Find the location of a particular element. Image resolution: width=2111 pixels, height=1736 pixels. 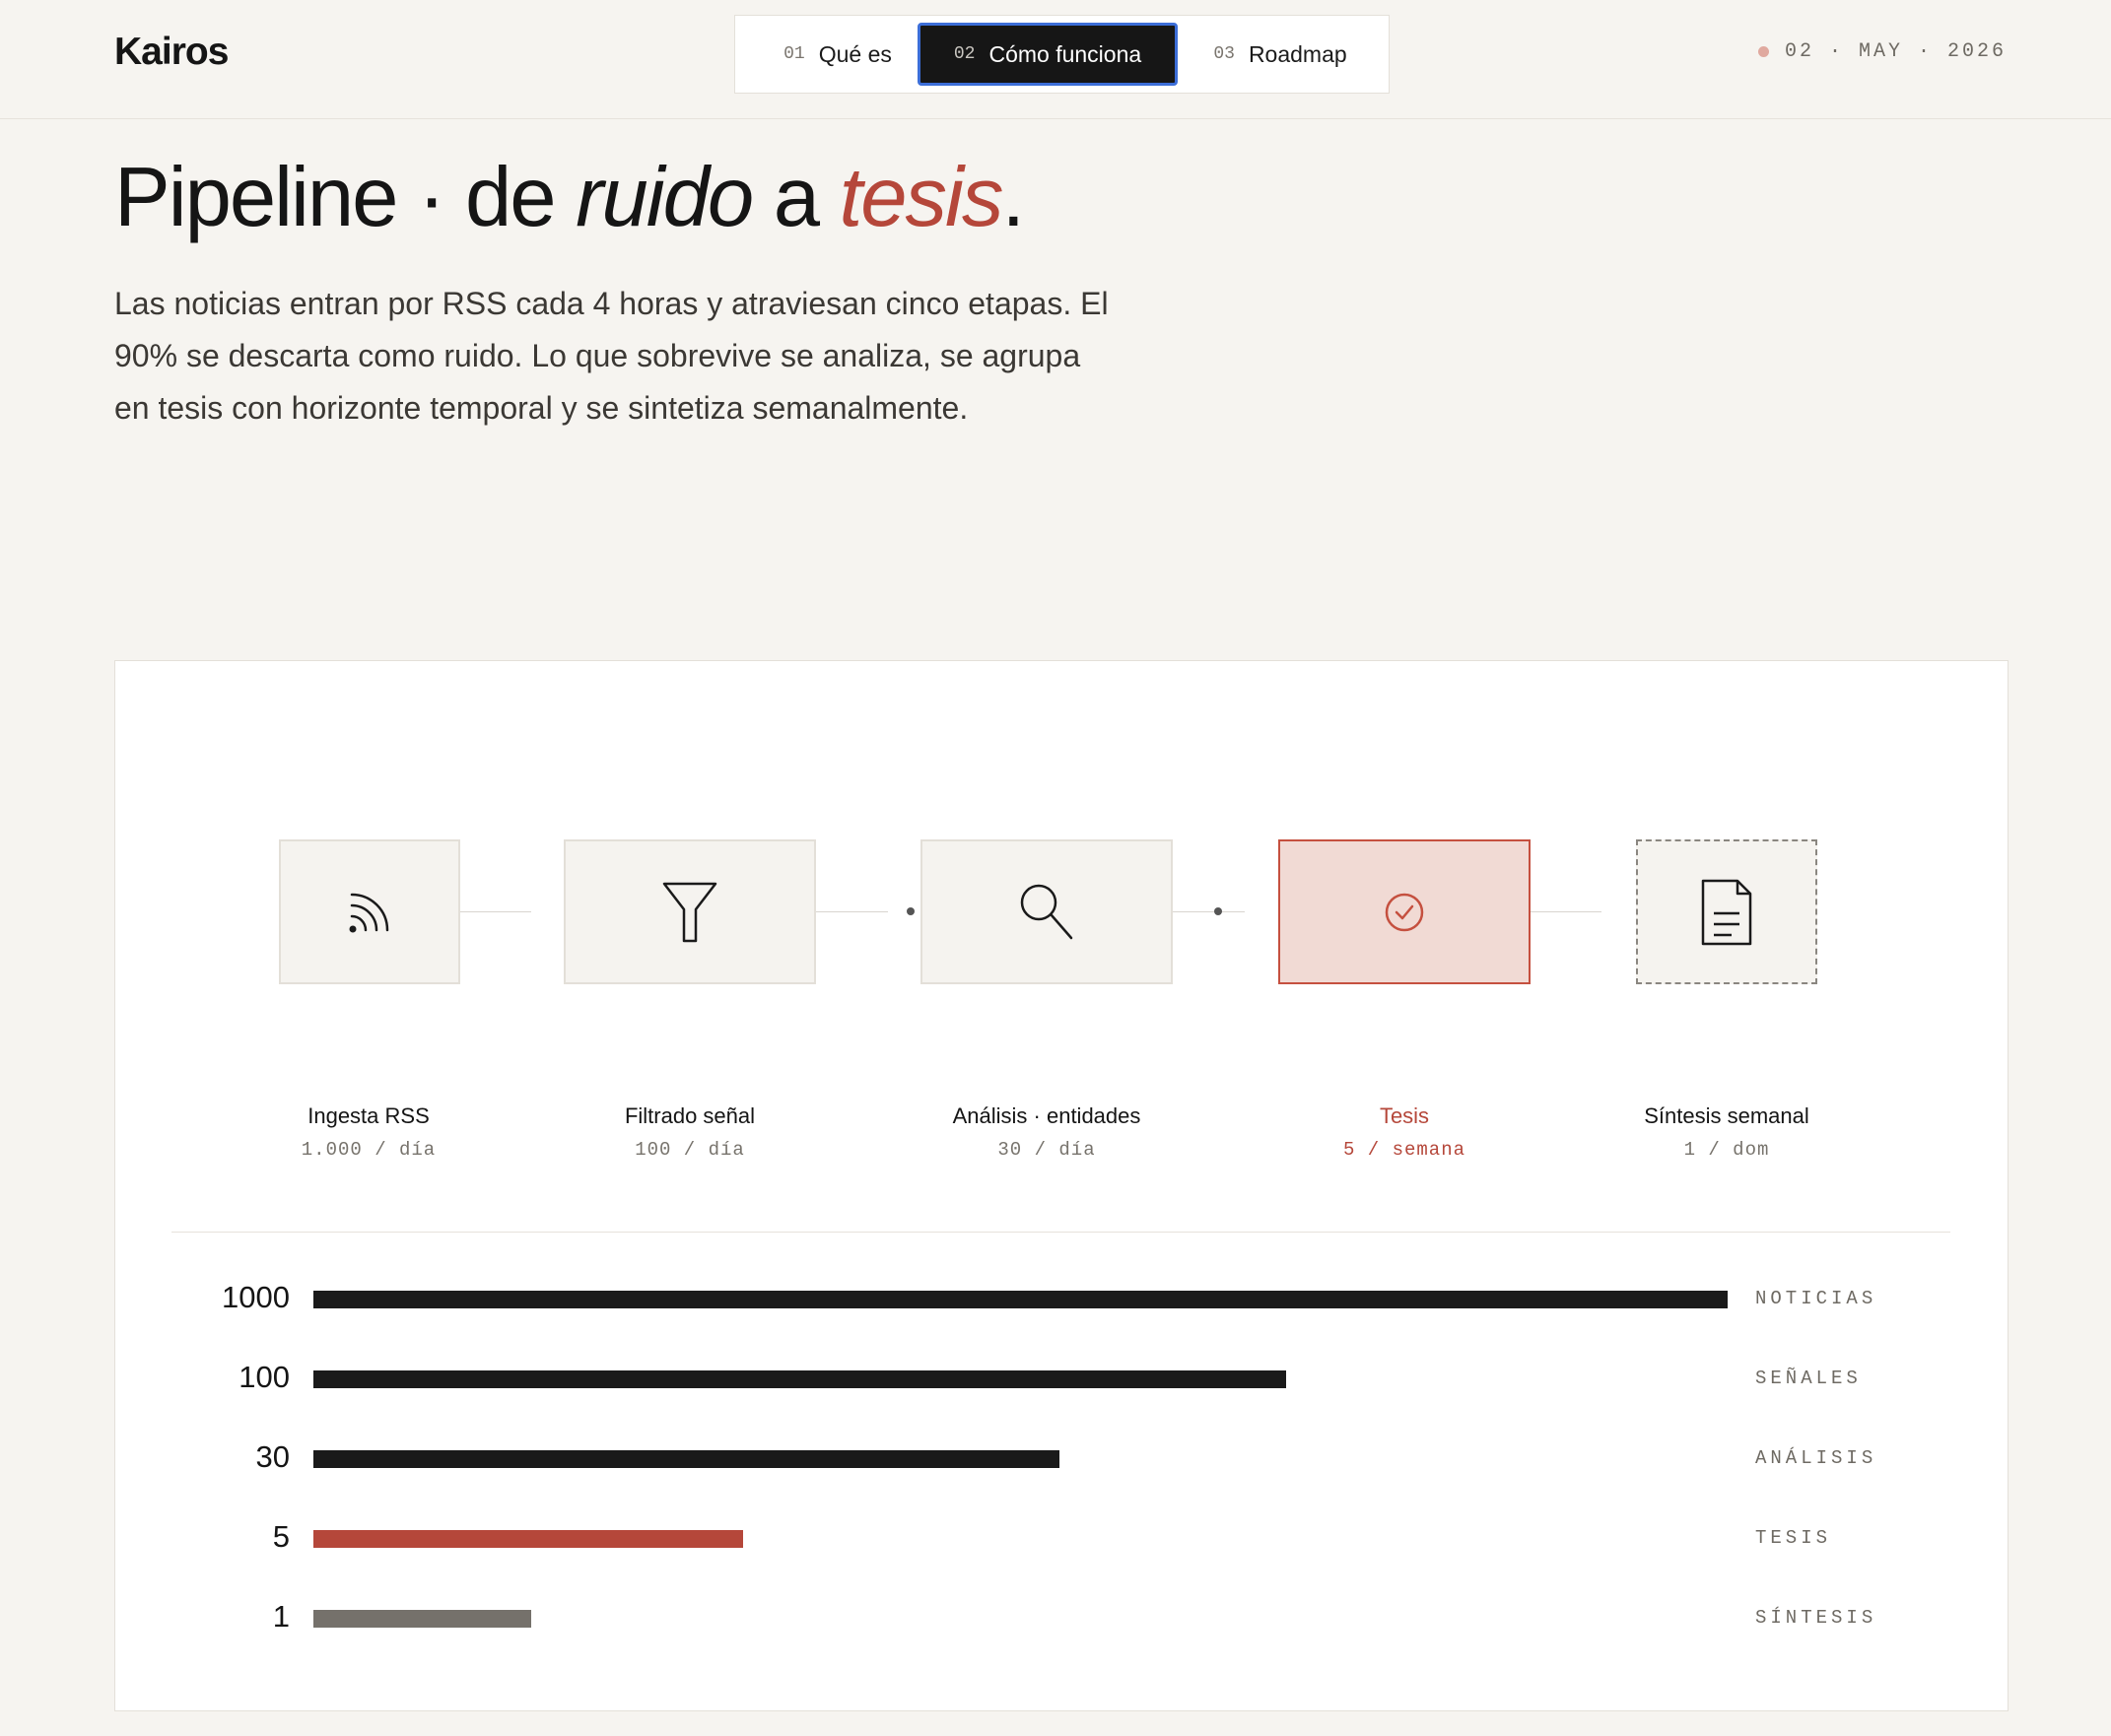

stage-rate: 100 / día is located at coordinates (690, 1150).